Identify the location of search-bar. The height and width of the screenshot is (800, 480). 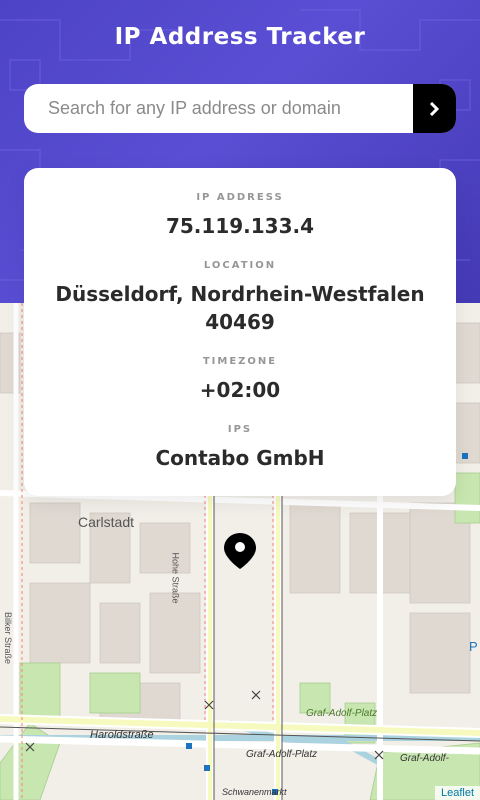
(240, 108).